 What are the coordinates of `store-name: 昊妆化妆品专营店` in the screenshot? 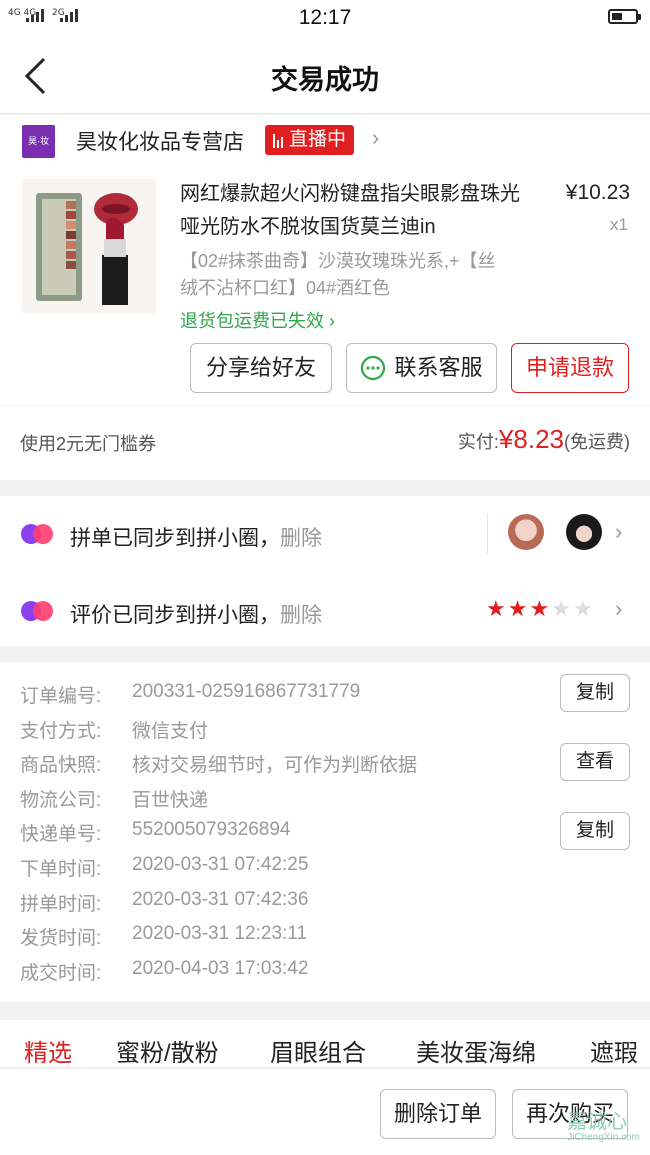 It's located at (160, 141).